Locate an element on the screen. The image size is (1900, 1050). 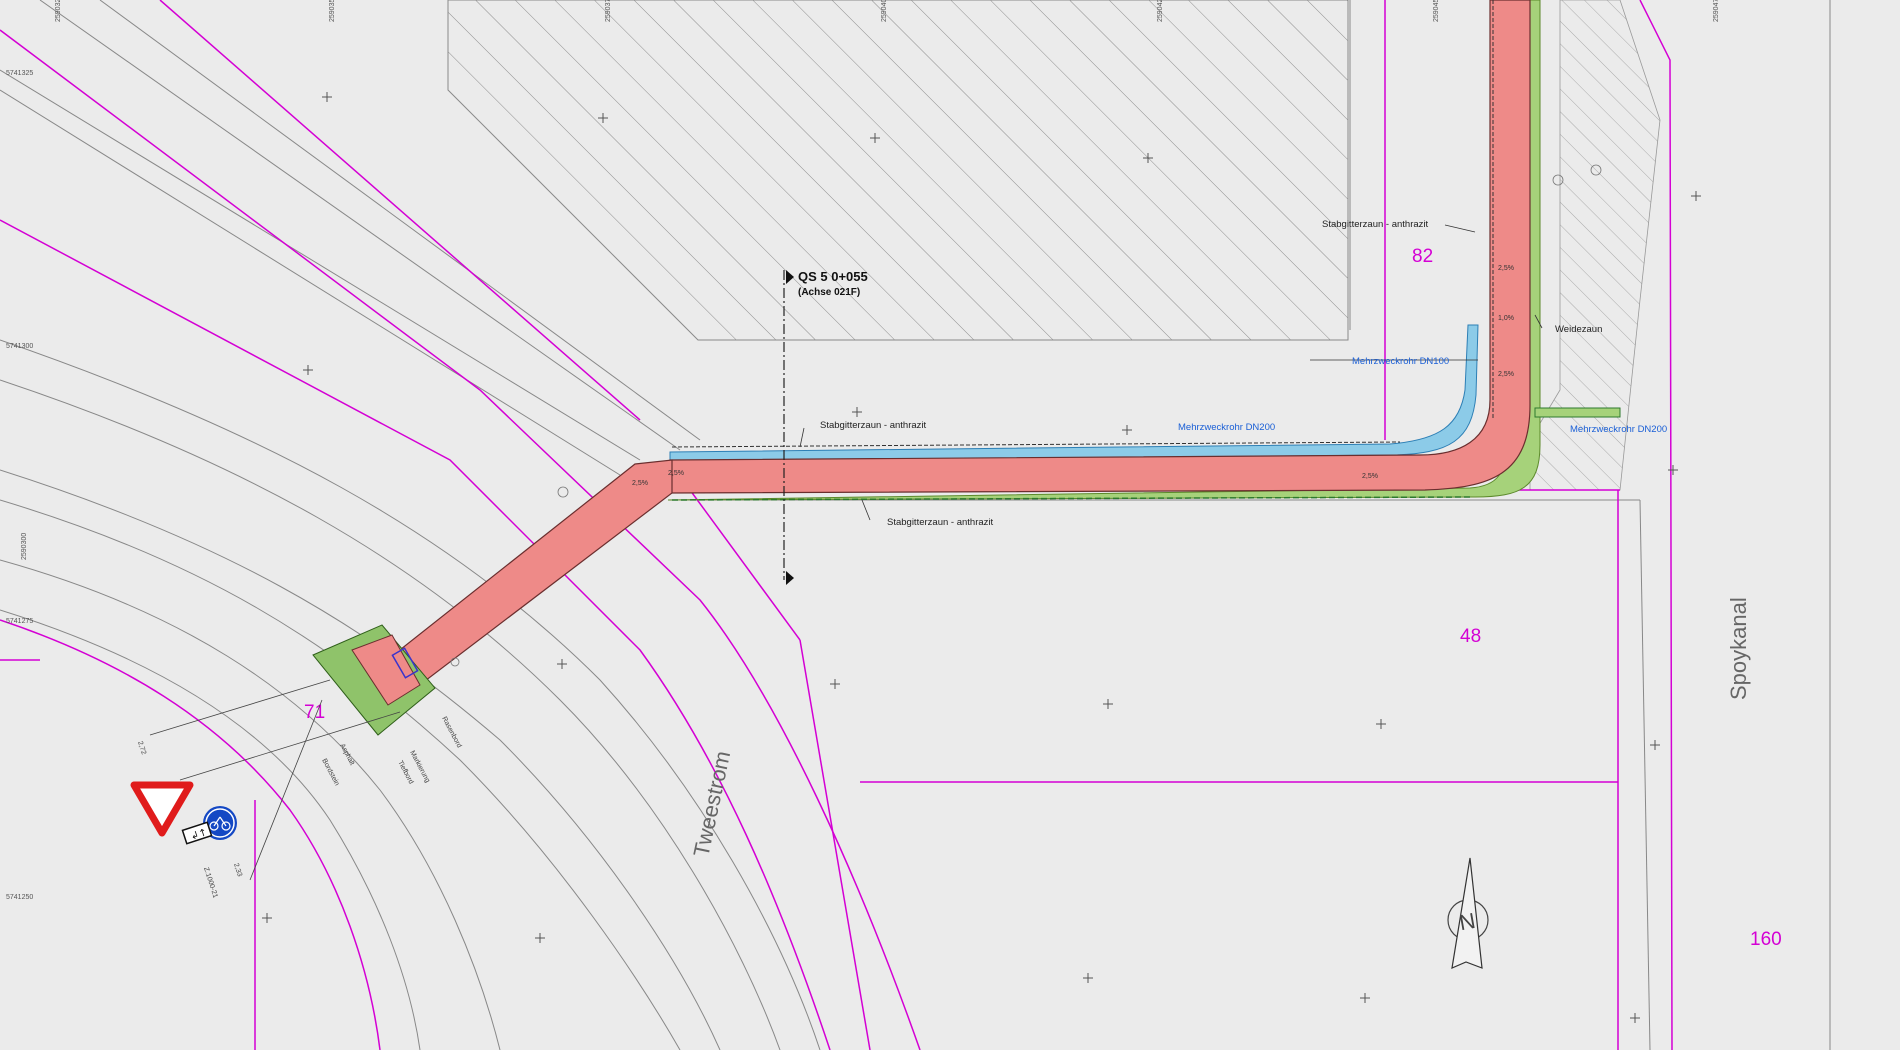
grid-label: 5741275 is located at coordinates (19, 621).